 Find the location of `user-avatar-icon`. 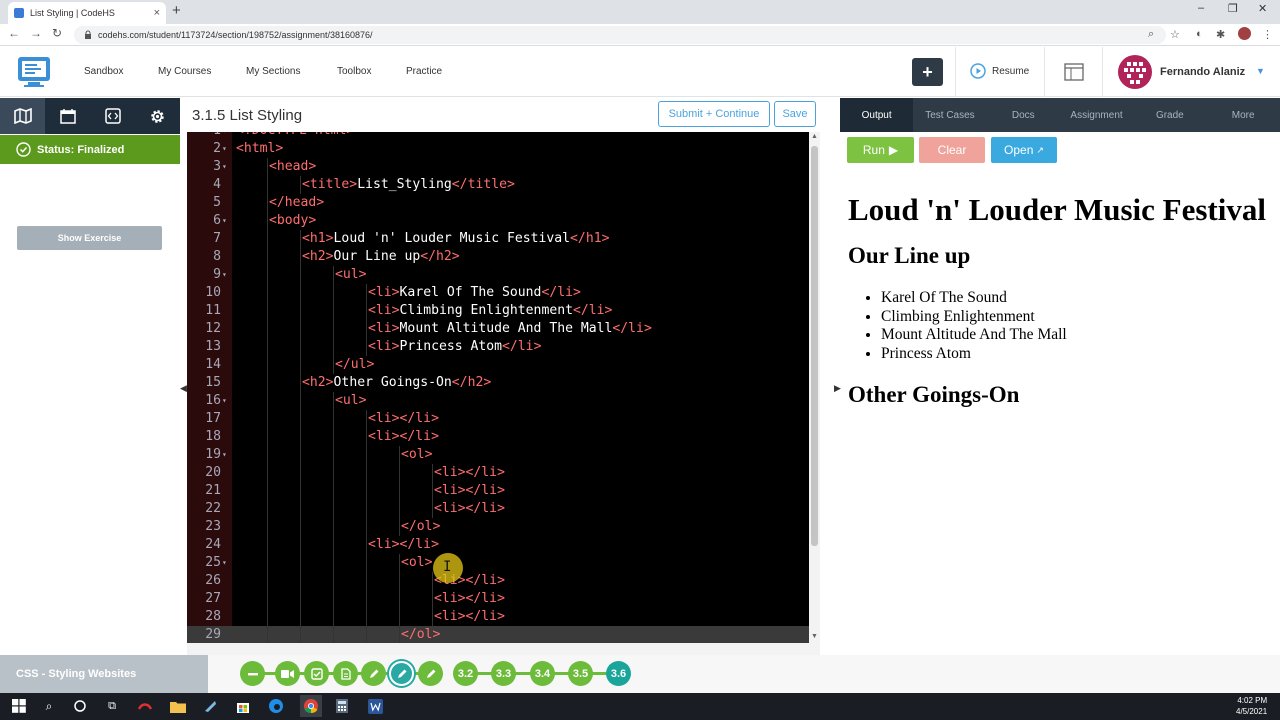

user-avatar-icon is located at coordinates (1135, 72).